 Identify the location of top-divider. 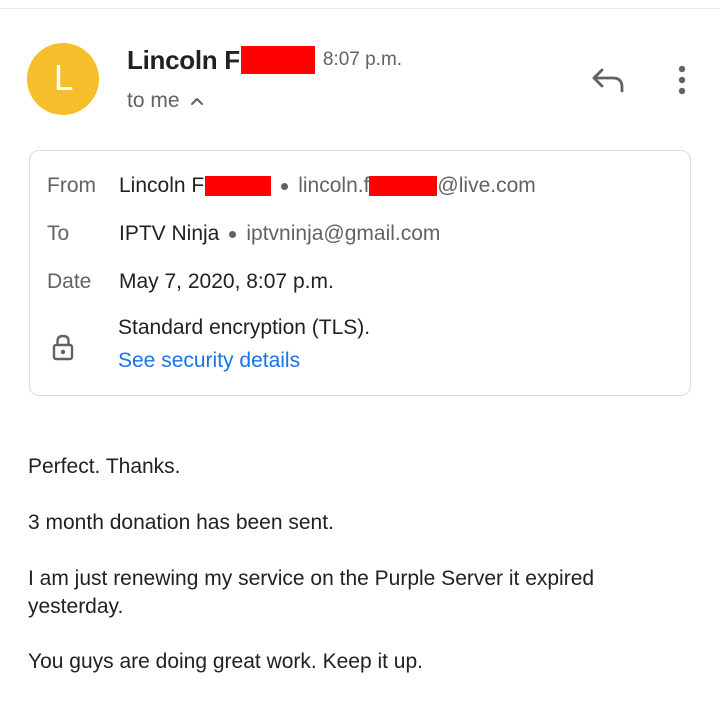
(360, 8).